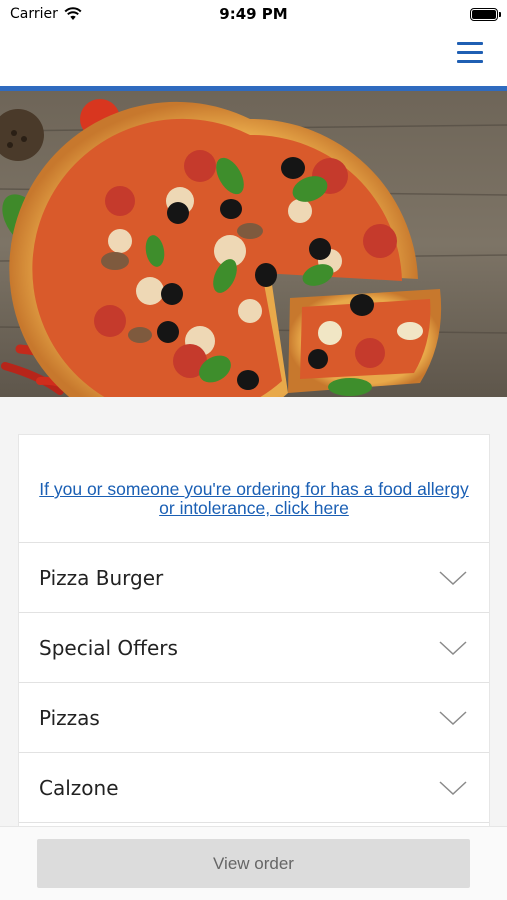 The height and width of the screenshot is (900, 507). Describe the element at coordinates (254, 648) in the screenshot. I see `category-row-special-offers: Special Offers` at that location.